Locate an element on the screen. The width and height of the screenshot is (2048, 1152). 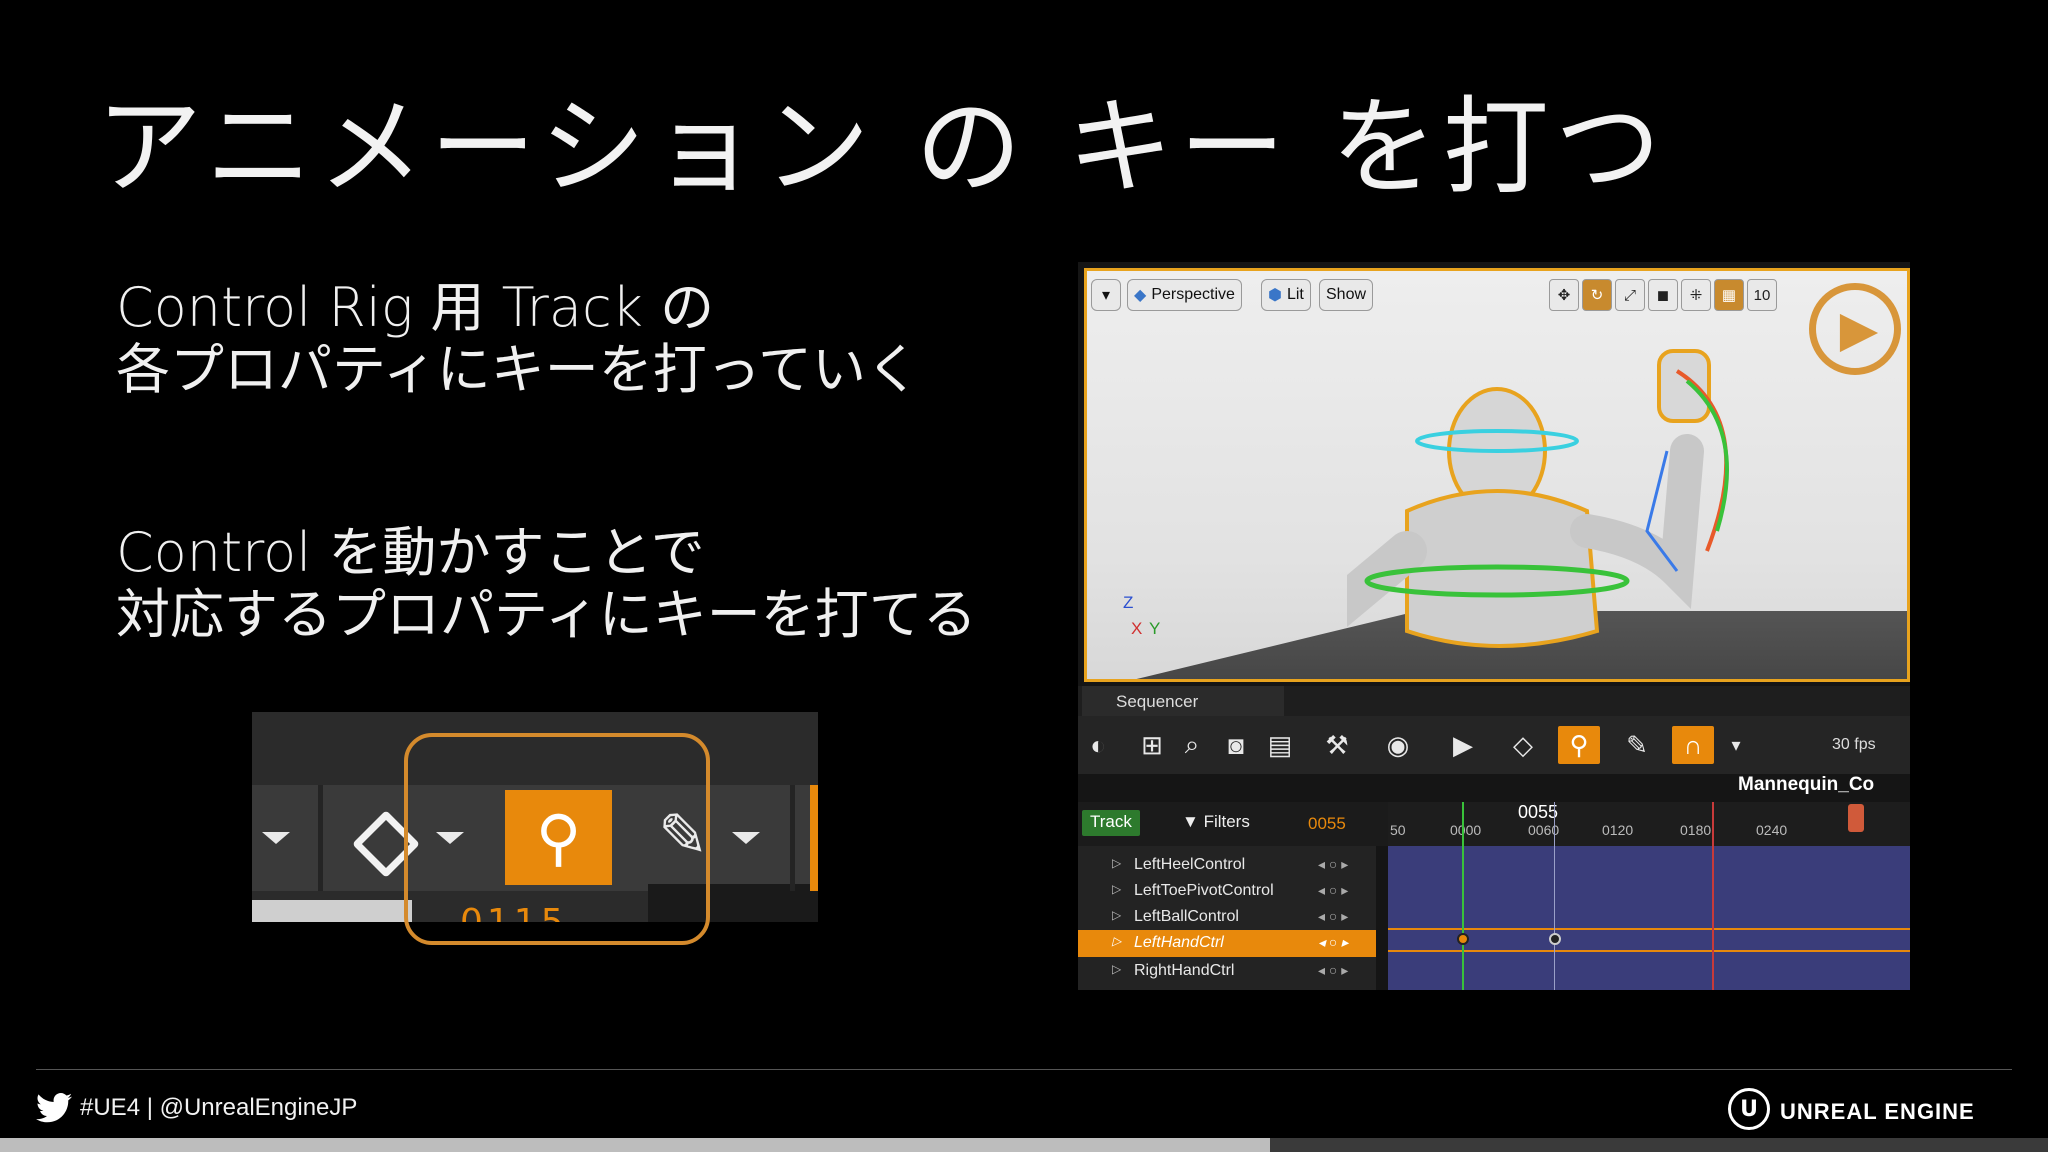
text-block-control-keys: Control を動かすことで 対応するプロパティにキーを打てる is located at coordinates (546, 584).